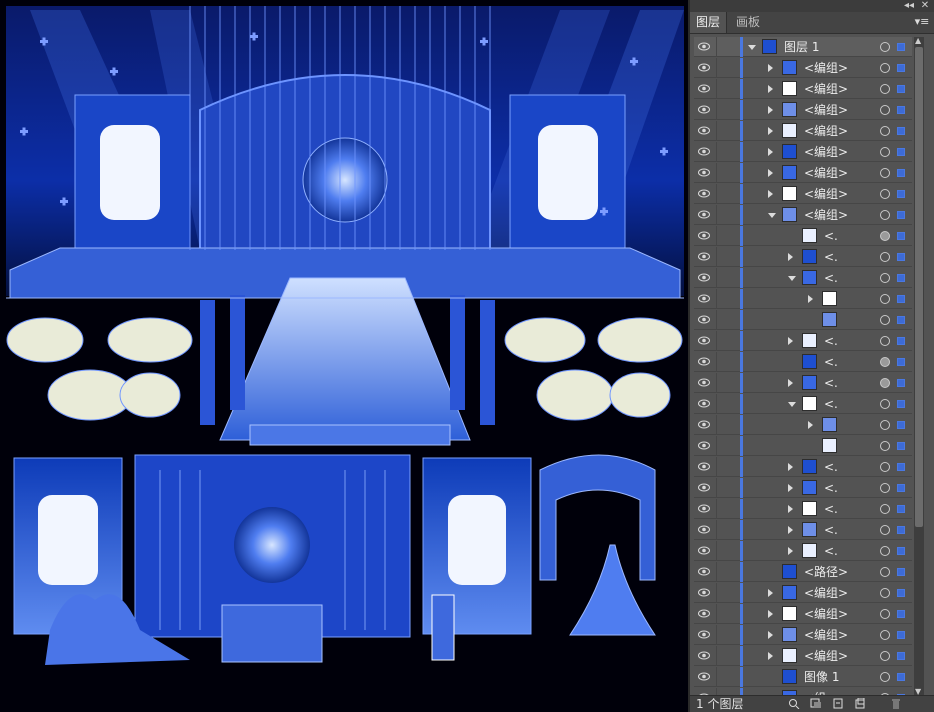 The width and height of the screenshot is (934, 712). I want to click on layer-name: <路径>, so click(826, 572).